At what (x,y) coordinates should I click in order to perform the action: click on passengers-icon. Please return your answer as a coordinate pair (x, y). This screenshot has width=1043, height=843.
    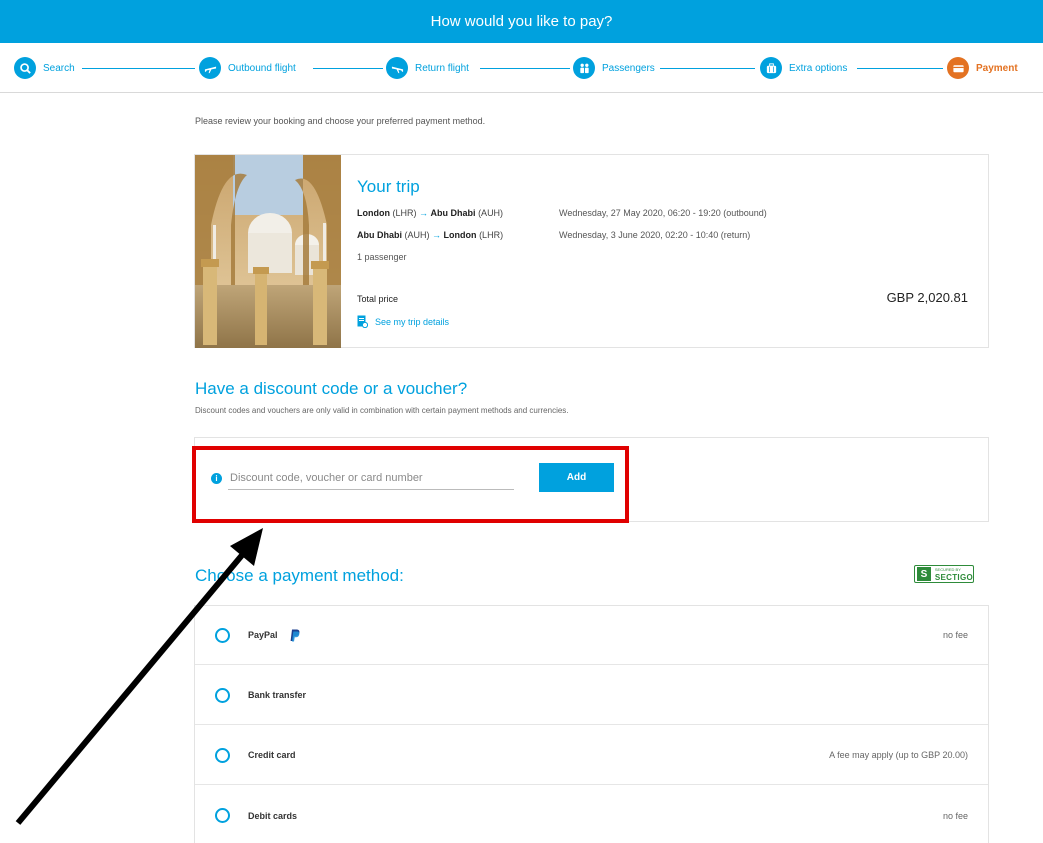
    Looking at the image, I should click on (584, 68).